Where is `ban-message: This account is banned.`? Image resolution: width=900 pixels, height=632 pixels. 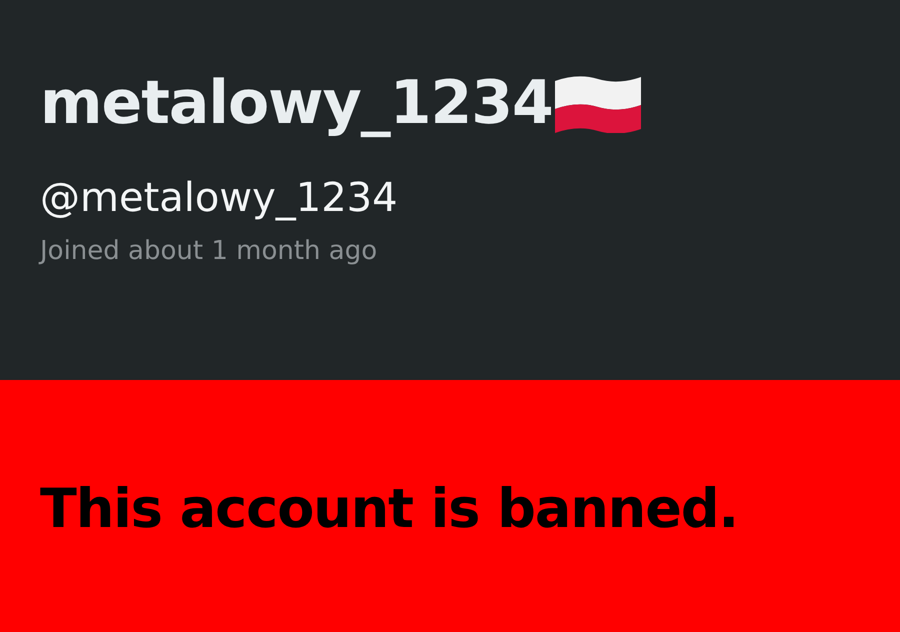
ban-message: This account is banned. is located at coordinates (389, 509).